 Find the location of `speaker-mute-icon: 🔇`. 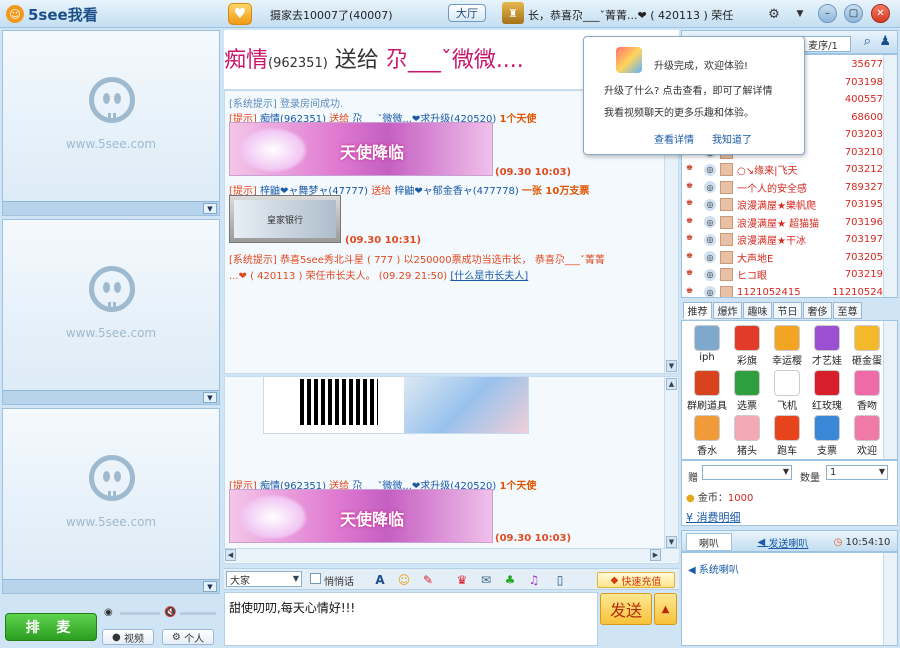

speaker-mute-icon: 🔇 is located at coordinates (170, 612).